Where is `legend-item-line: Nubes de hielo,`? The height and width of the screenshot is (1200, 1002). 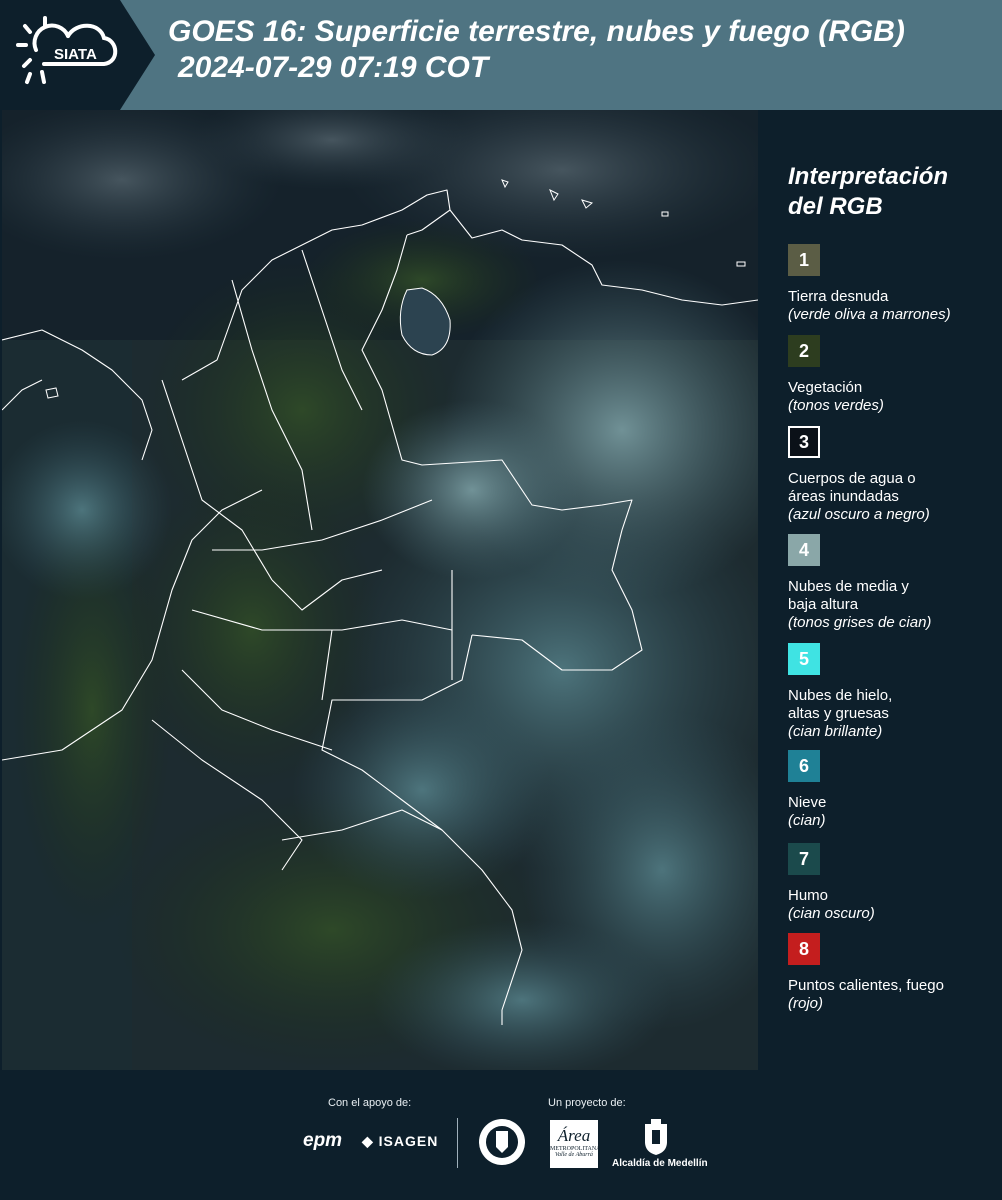
legend-item-line: Nubes de hielo, is located at coordinates (840, 695).